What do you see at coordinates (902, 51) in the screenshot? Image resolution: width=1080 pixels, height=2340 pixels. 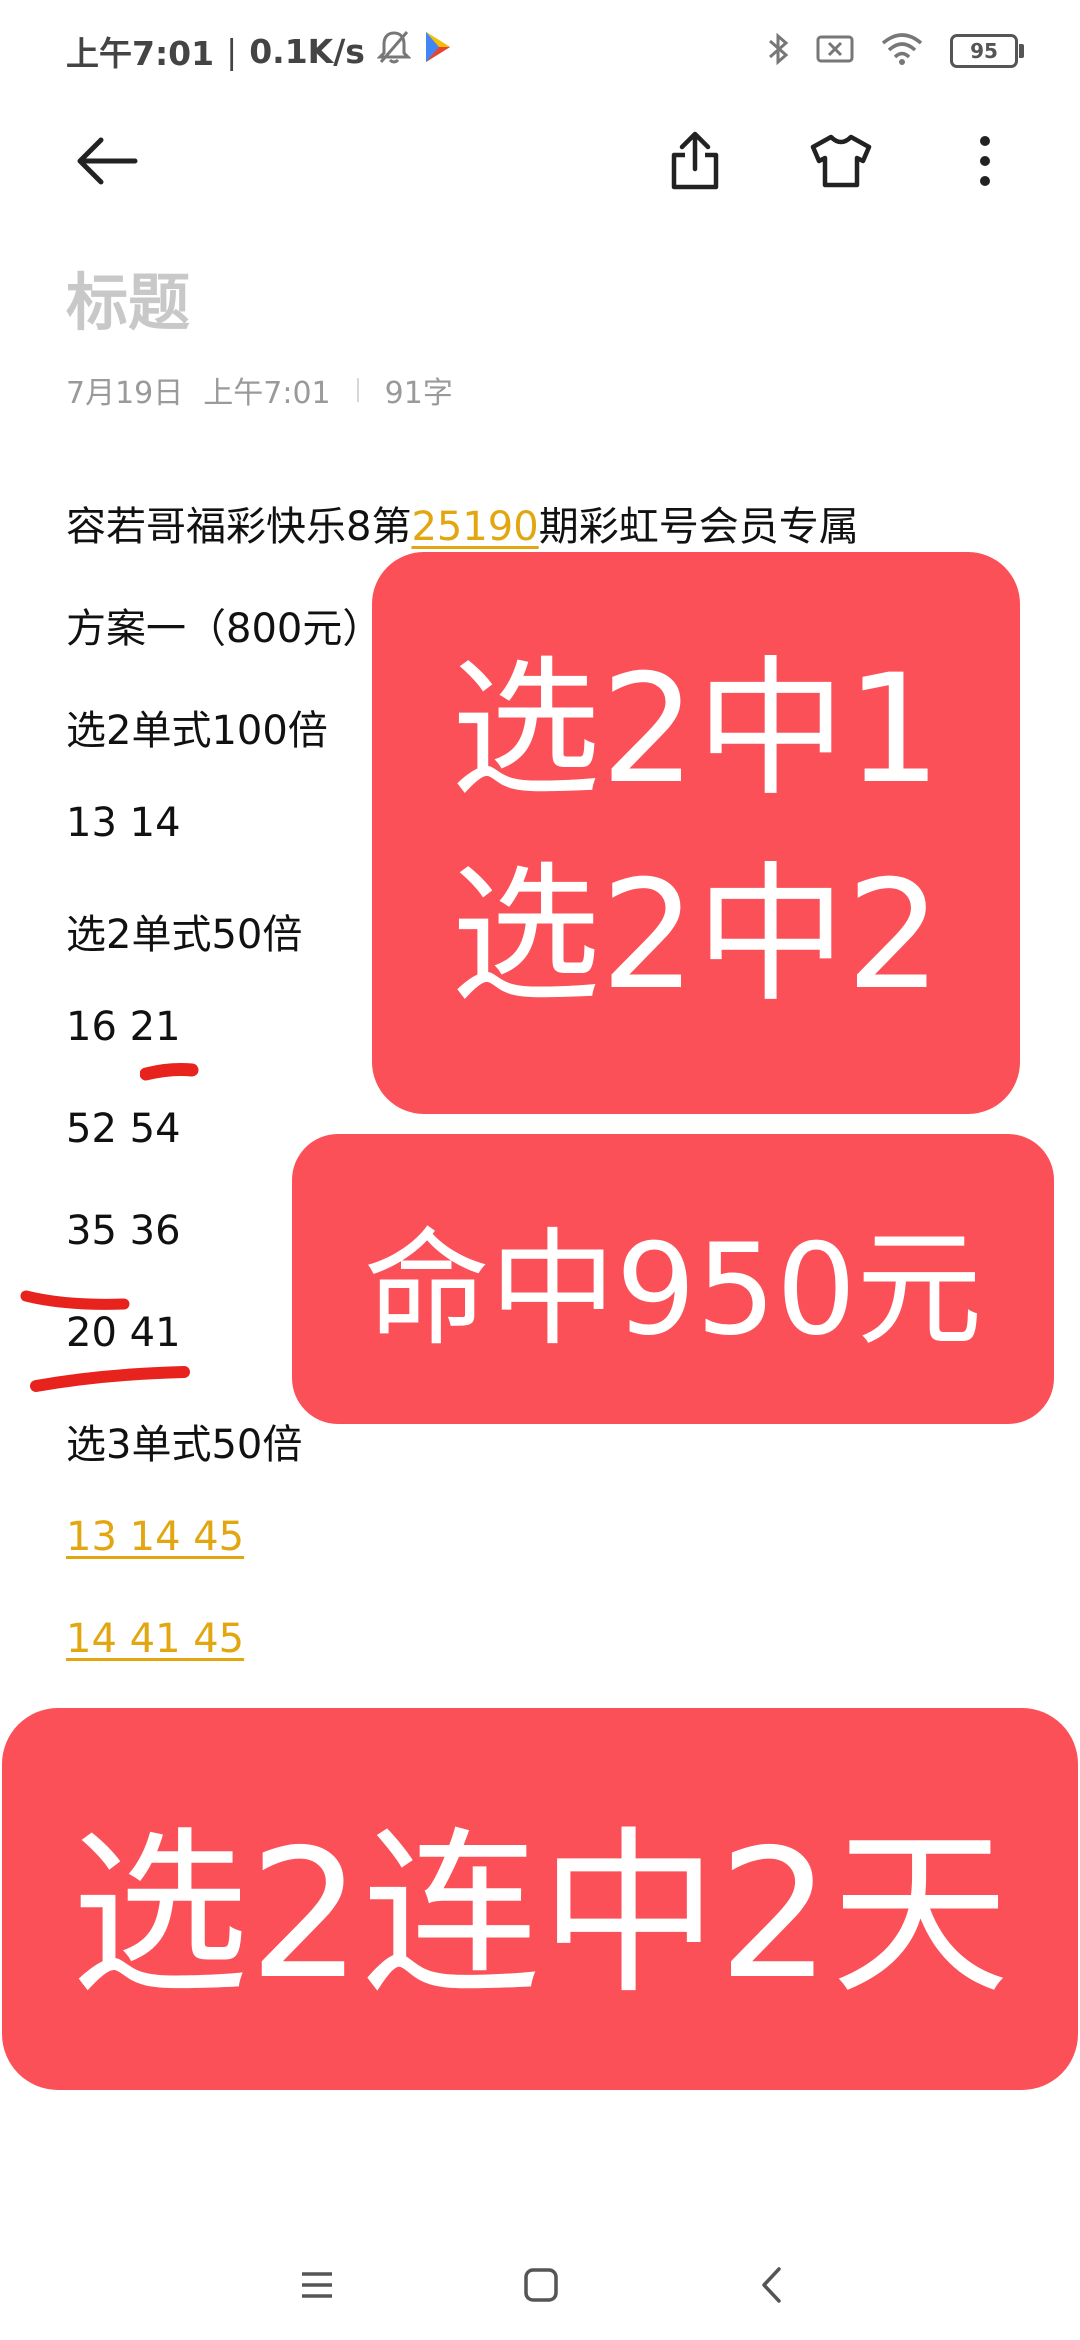 I see `wifi-icon` at bounding box center [902, 51].